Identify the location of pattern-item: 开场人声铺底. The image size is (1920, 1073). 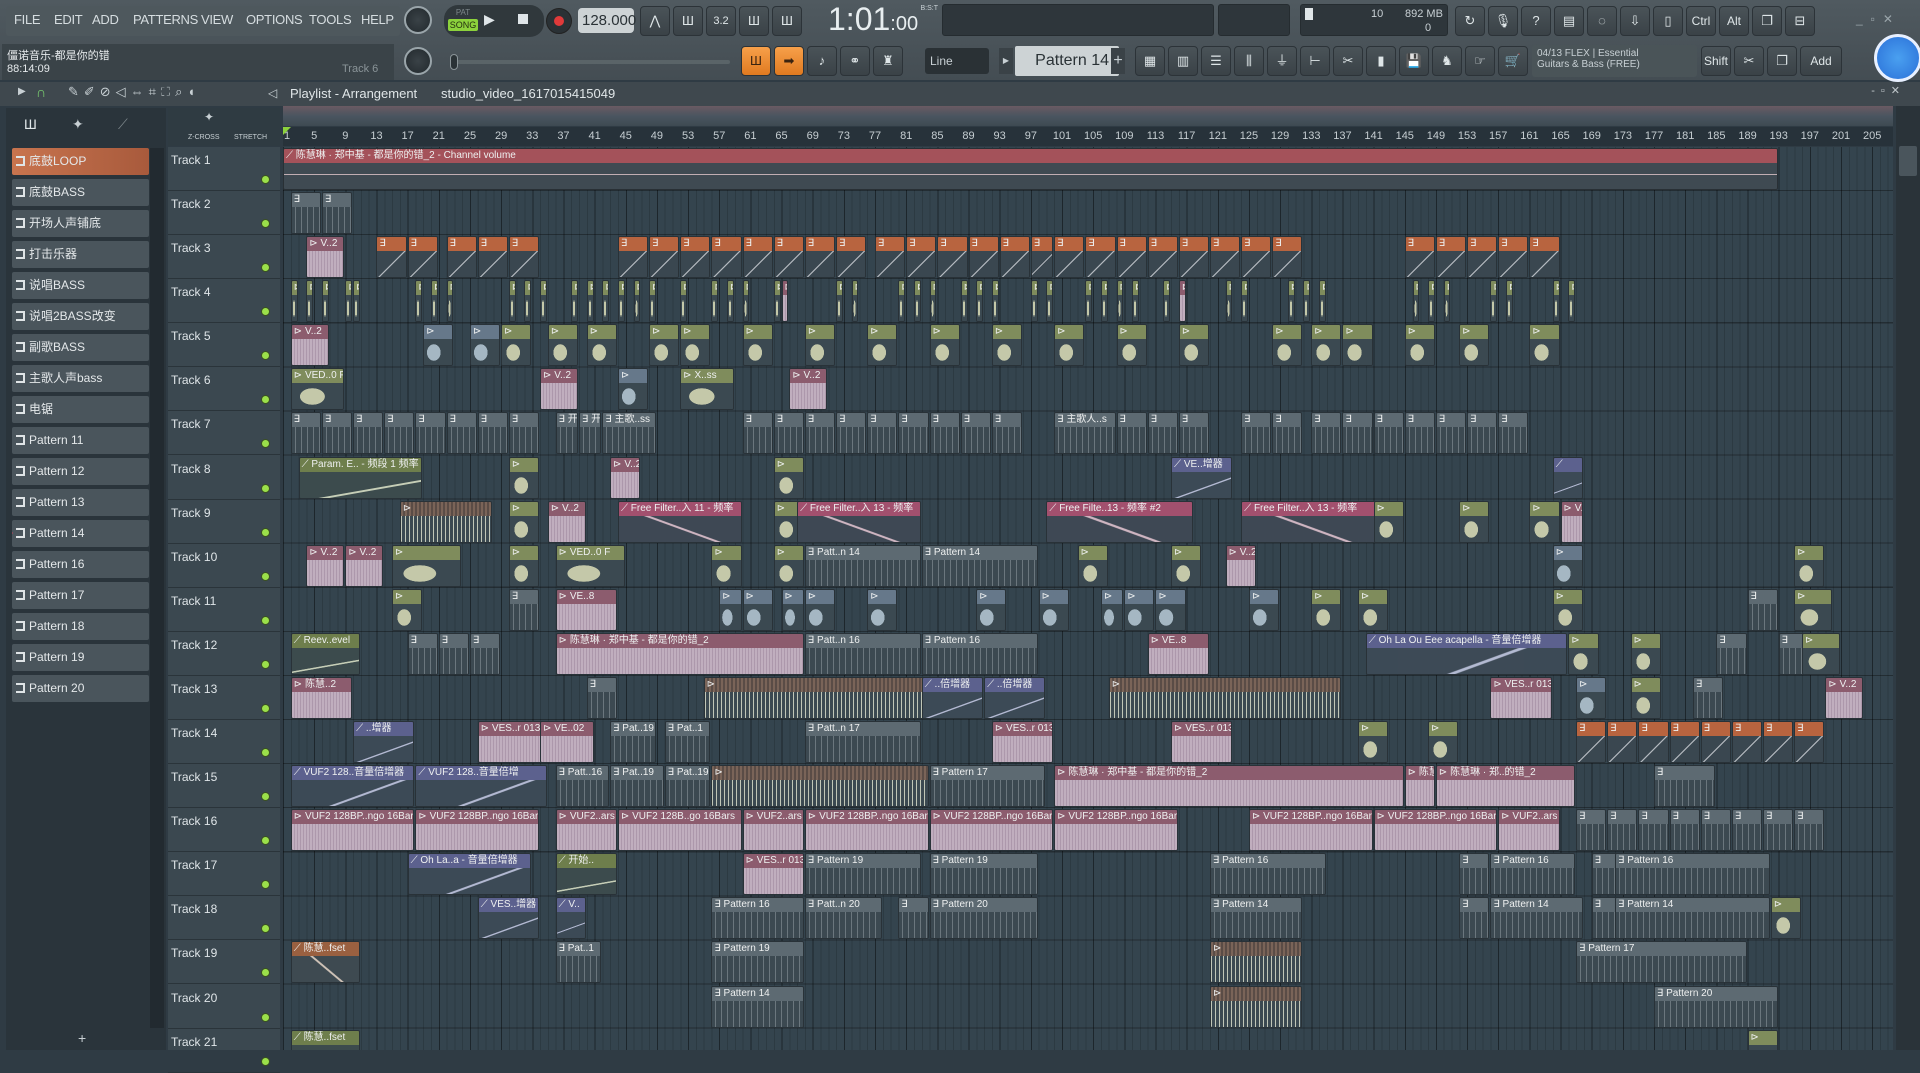
(80, 223).